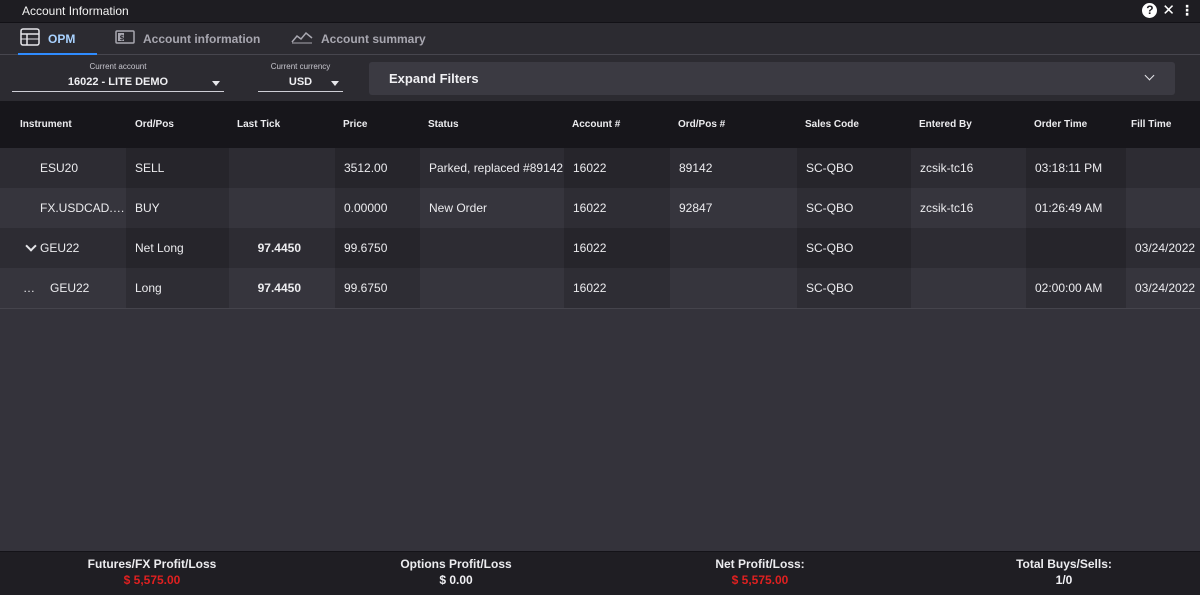 This screenshot has width=1200, height=595. Describe the element at coordinates (1150, 10) in the screenshot. I see `help-icon: ?` at that location.